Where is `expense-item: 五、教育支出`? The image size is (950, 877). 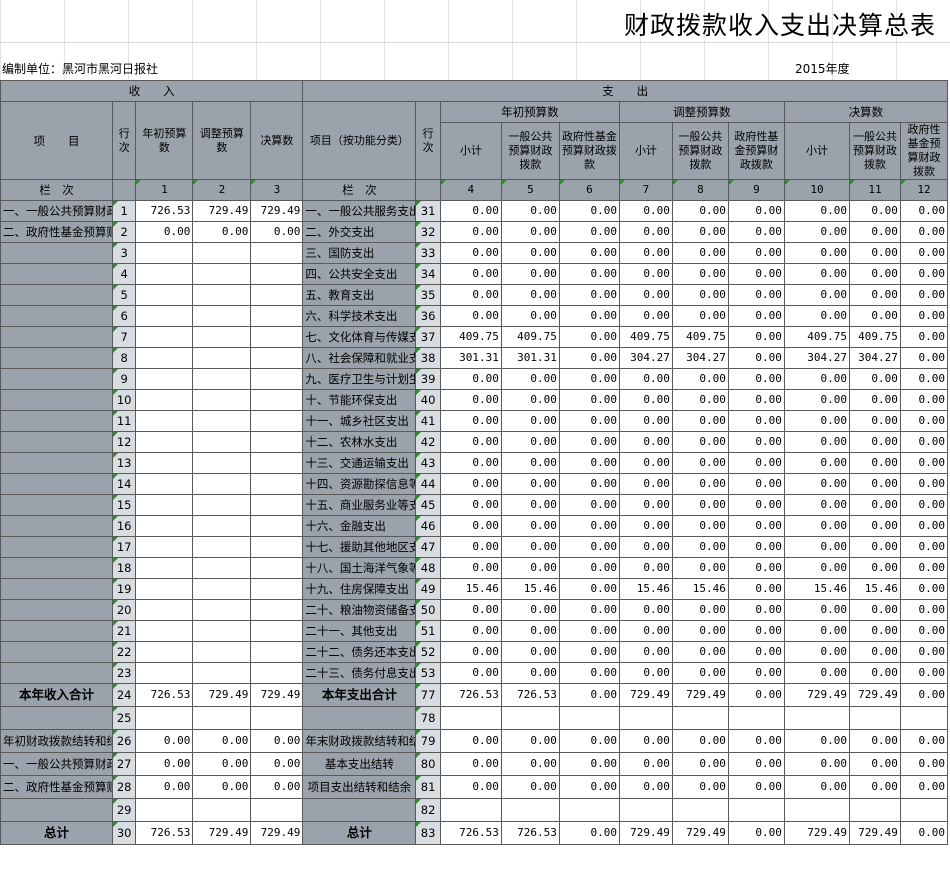
expense-item: 五、教育支出 is located at coordinates (359, 295).